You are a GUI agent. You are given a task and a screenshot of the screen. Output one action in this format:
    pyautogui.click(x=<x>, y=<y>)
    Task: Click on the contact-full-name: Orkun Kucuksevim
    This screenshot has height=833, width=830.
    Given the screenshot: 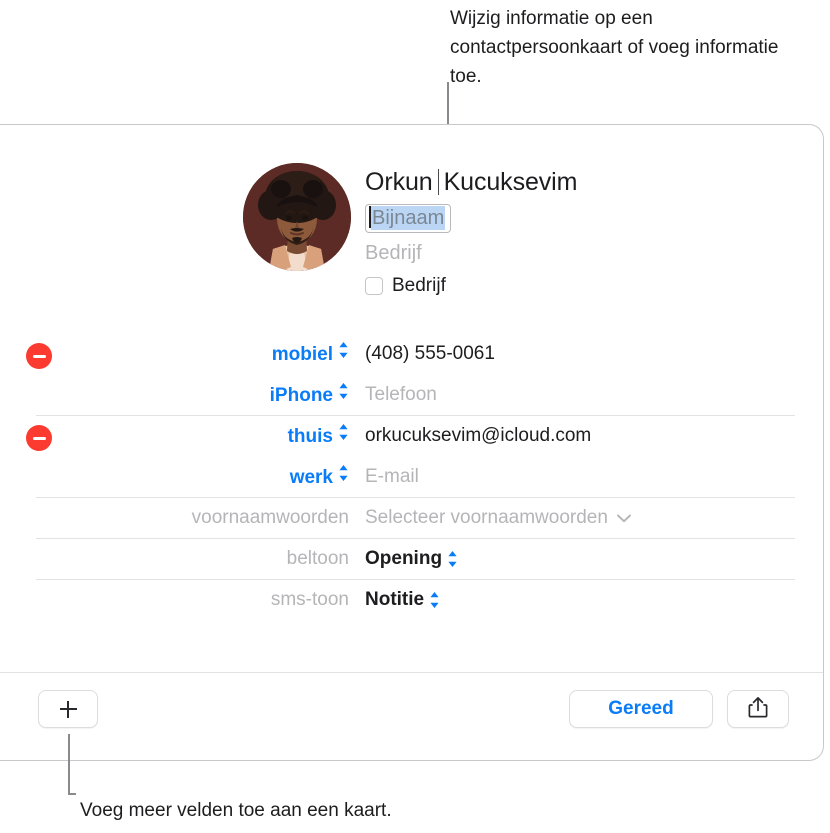 What is the action you would take?
    pyautogui.click(x=471, y=182)
    